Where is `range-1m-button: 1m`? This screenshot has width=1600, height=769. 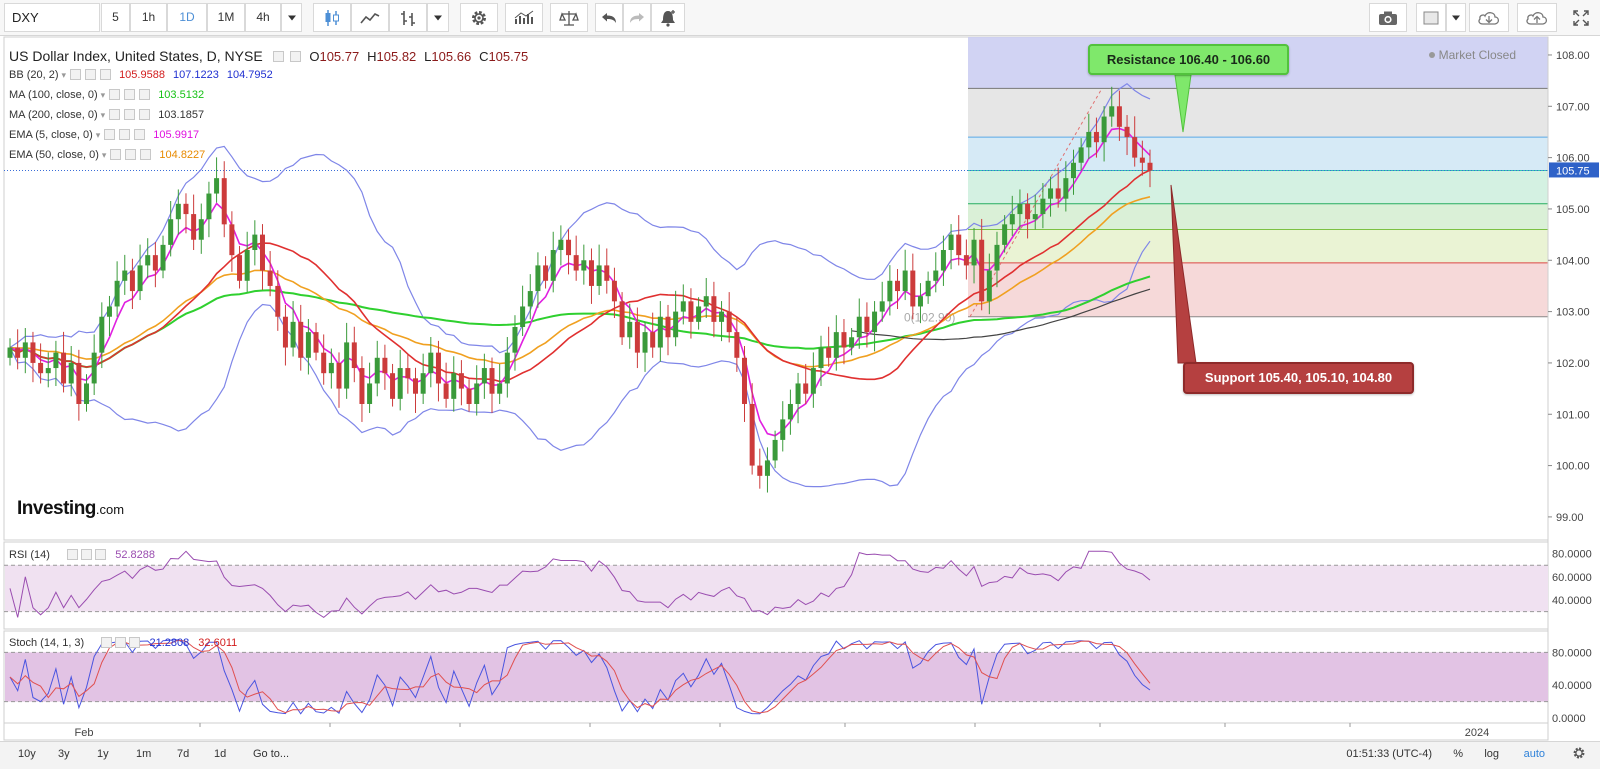
range-1m-button: 1m is located at coordinates (143, 754).